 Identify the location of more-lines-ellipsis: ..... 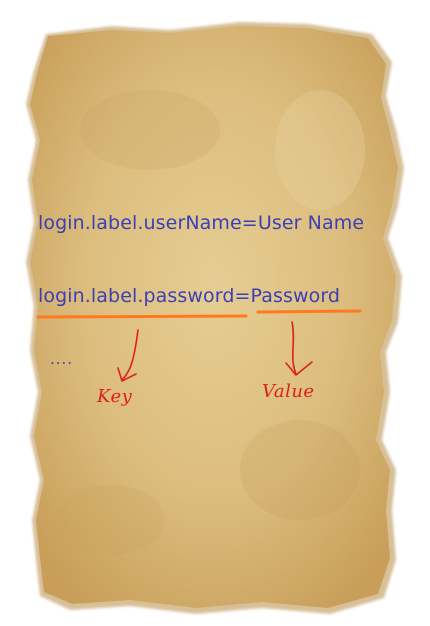
(62, 359).